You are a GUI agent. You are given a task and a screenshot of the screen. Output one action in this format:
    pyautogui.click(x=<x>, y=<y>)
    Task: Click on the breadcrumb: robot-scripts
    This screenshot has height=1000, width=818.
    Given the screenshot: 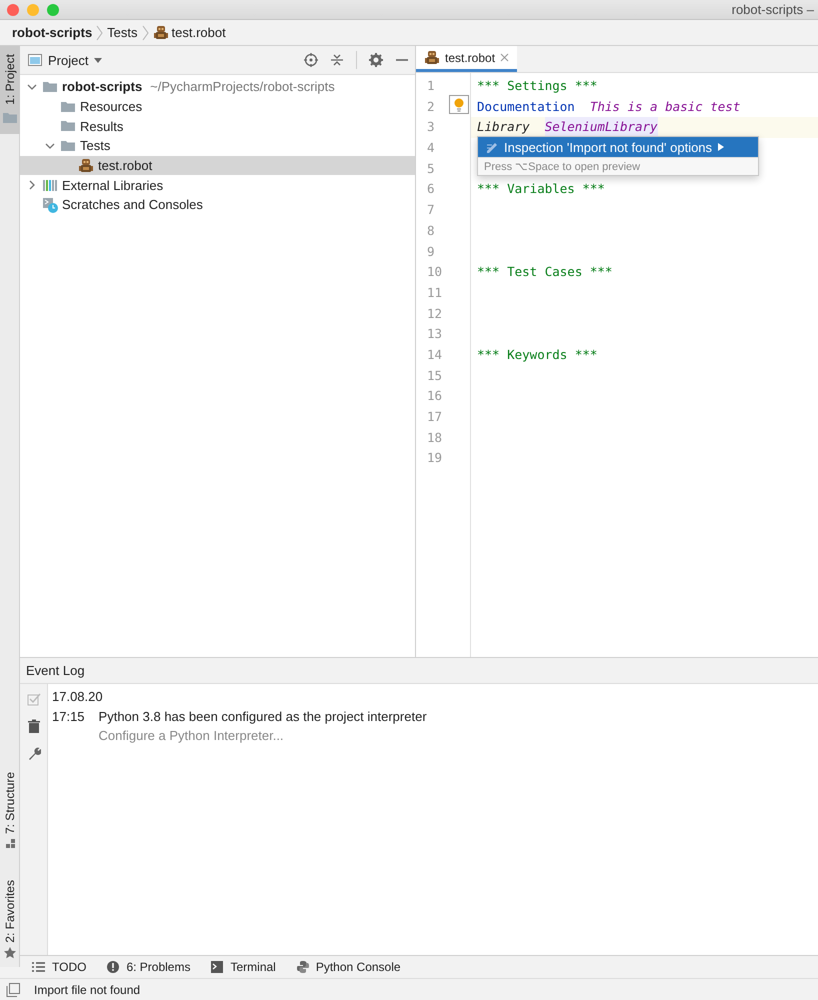 What is the action you would take?
    pyautogui.click(x=52, y=32)
    